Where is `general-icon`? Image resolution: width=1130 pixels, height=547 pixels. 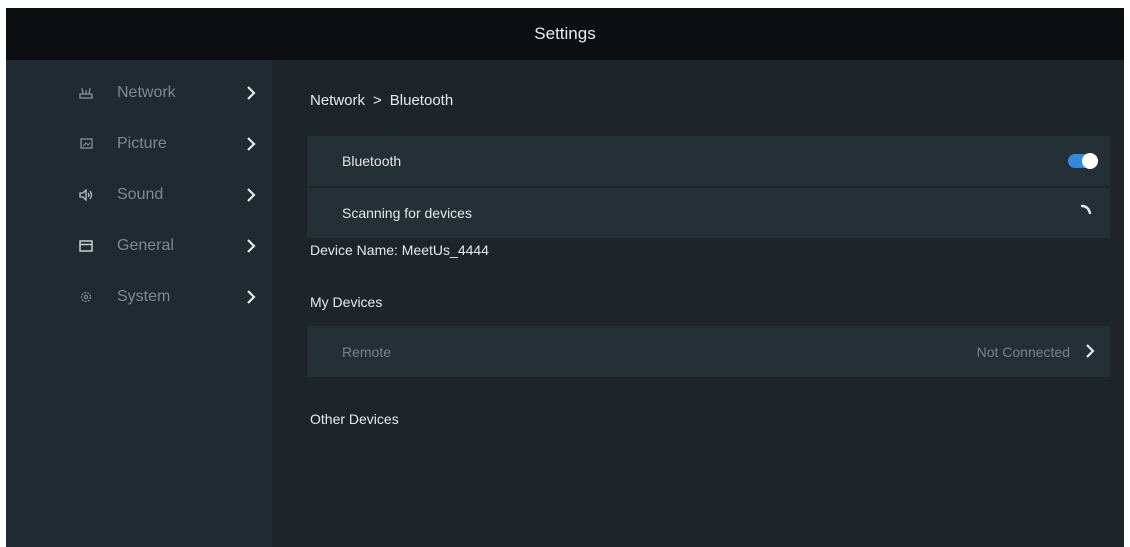 general-icon is located at coordinates (86, 246).